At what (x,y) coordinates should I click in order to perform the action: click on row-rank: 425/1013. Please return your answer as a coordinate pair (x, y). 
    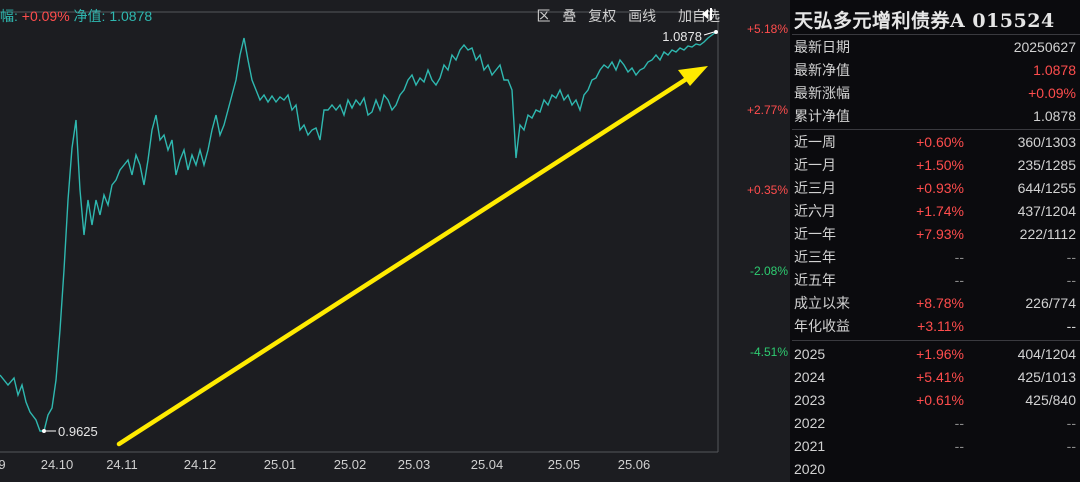
    Looking at the image, I should click on (1046, 377).